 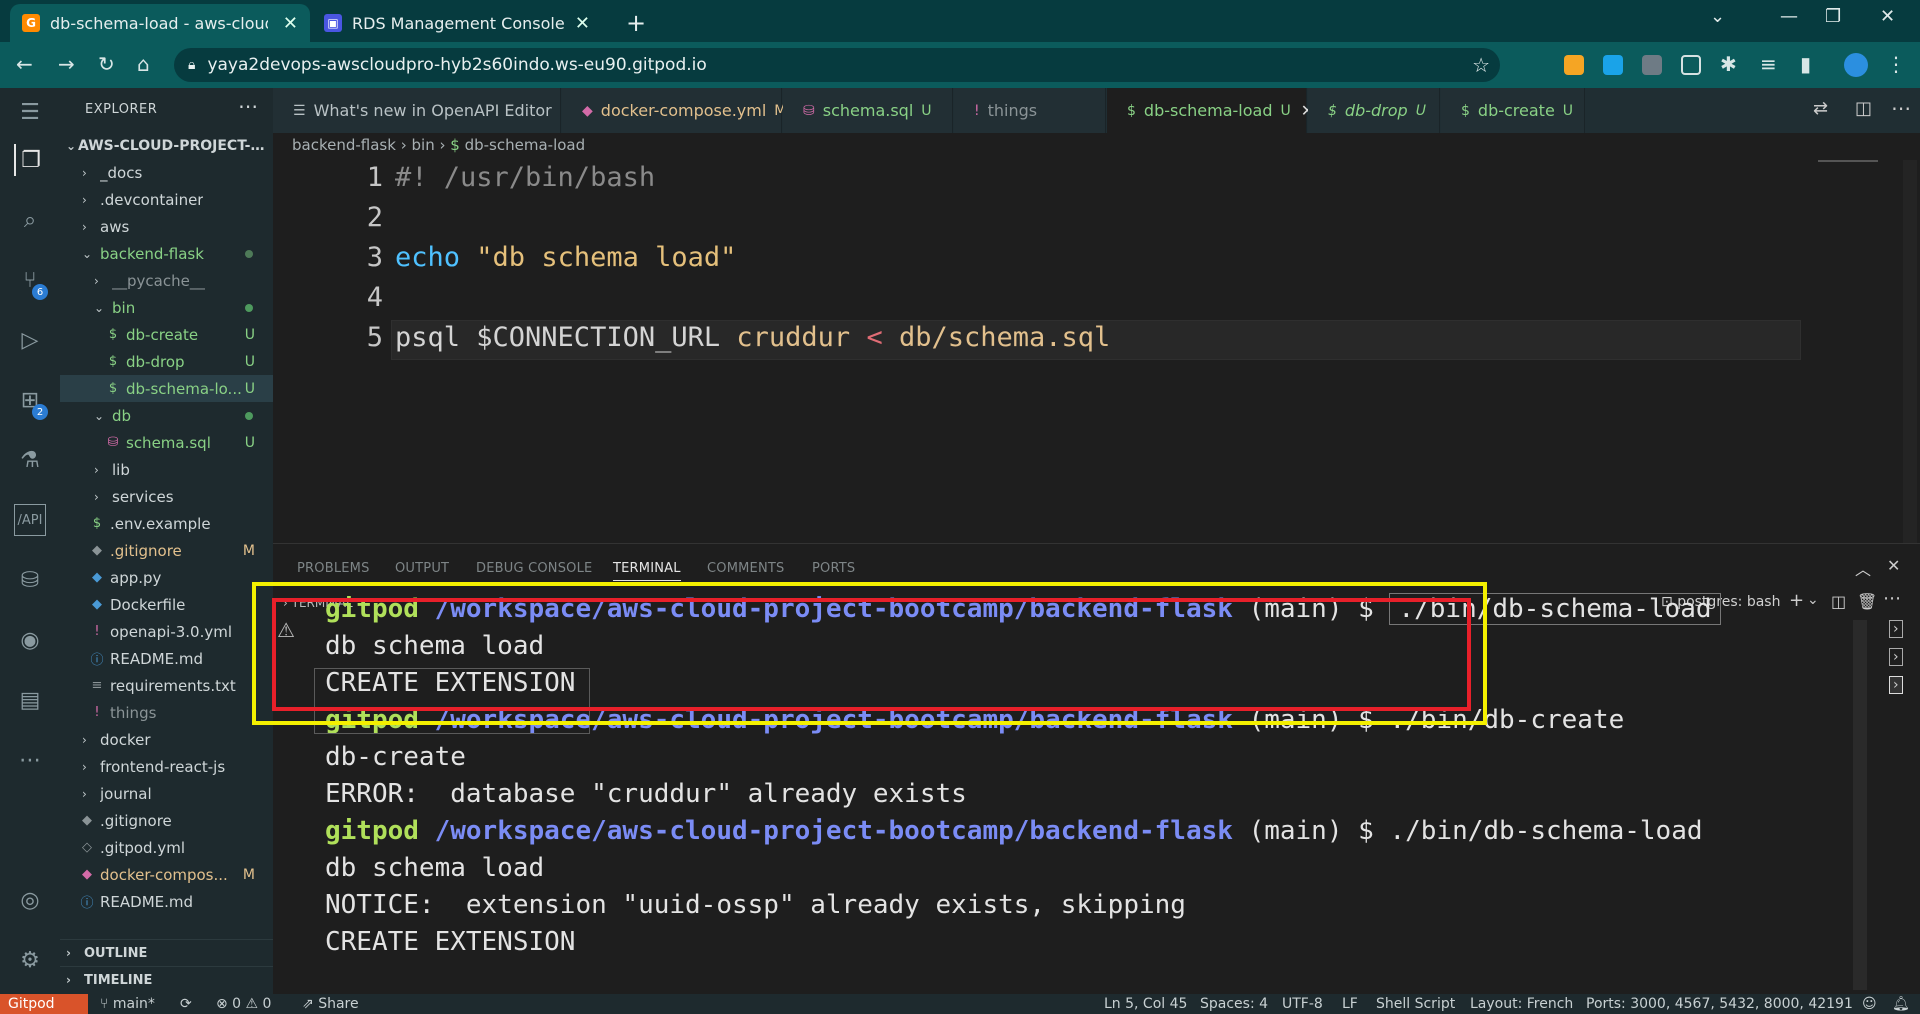 I want to click on compare-changes-icon: ⇄, so click(x=1820, y=108).